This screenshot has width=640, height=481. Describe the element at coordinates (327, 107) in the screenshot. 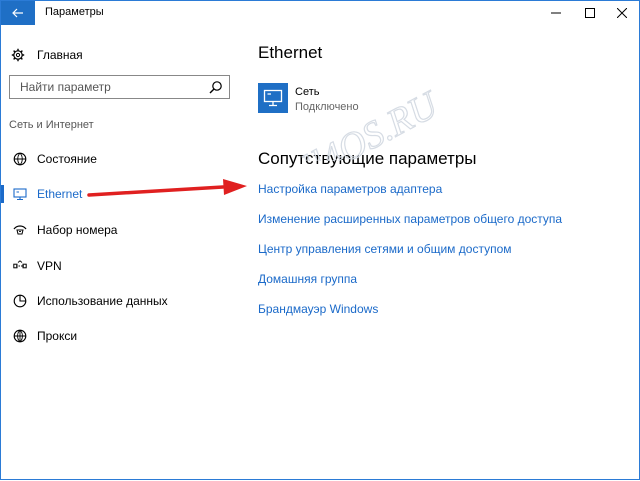

I see `network-status: Подключено` at that location.